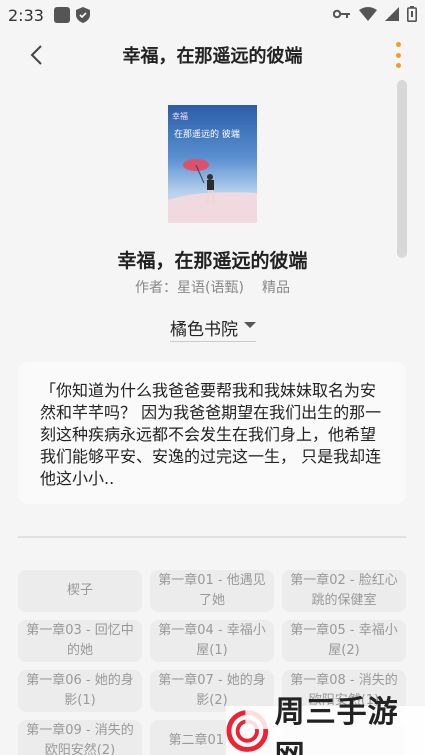 This screenshot has width=425, height=755. What do you see at coordinates (336, 724) in the screenshot?
I see `watermark-text: 周三手游网` at bounding box center [336, 724].